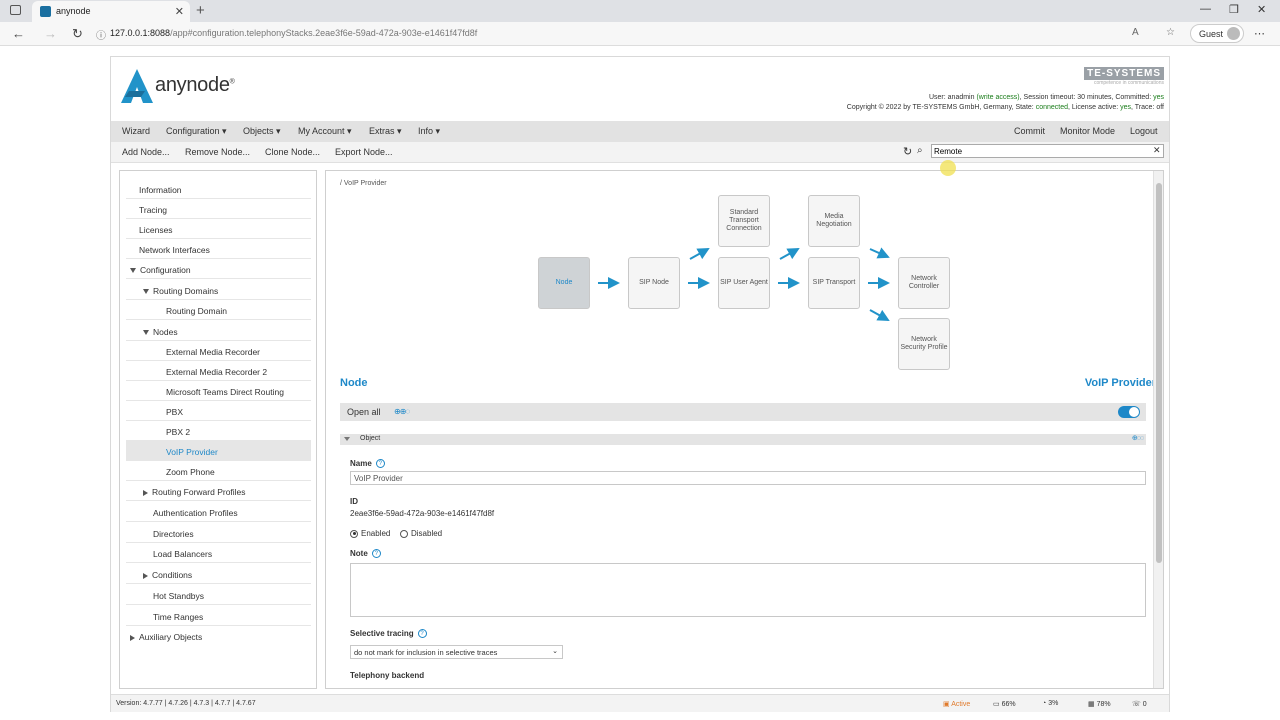  I want to click on sidebar-item-node: External Media Recorder 2, so click(218, 371).